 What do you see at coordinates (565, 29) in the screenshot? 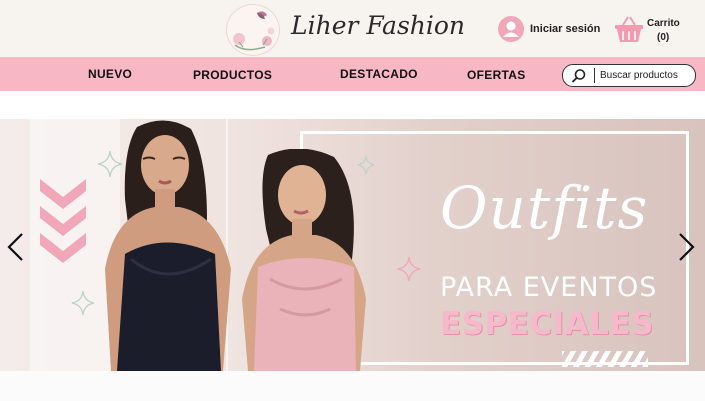
I see `login-label: Iniciar sesión` at bounding box center [565, 29].